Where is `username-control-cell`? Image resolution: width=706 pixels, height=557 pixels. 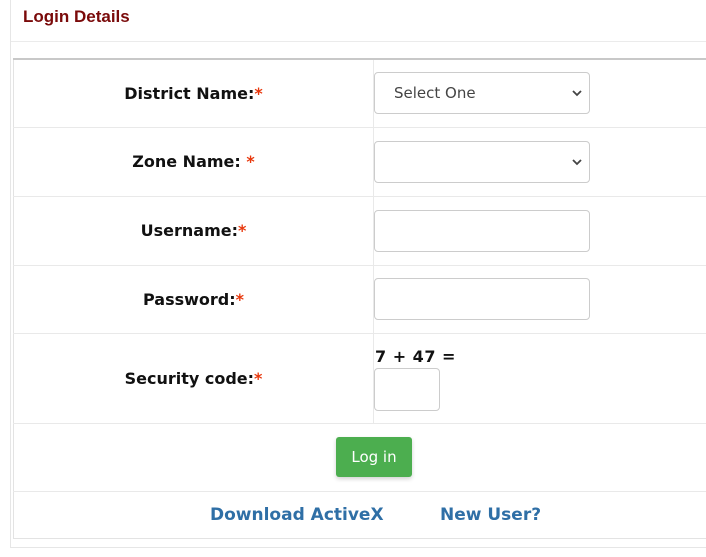 username-control-cell is located at coordinates (539, 230).